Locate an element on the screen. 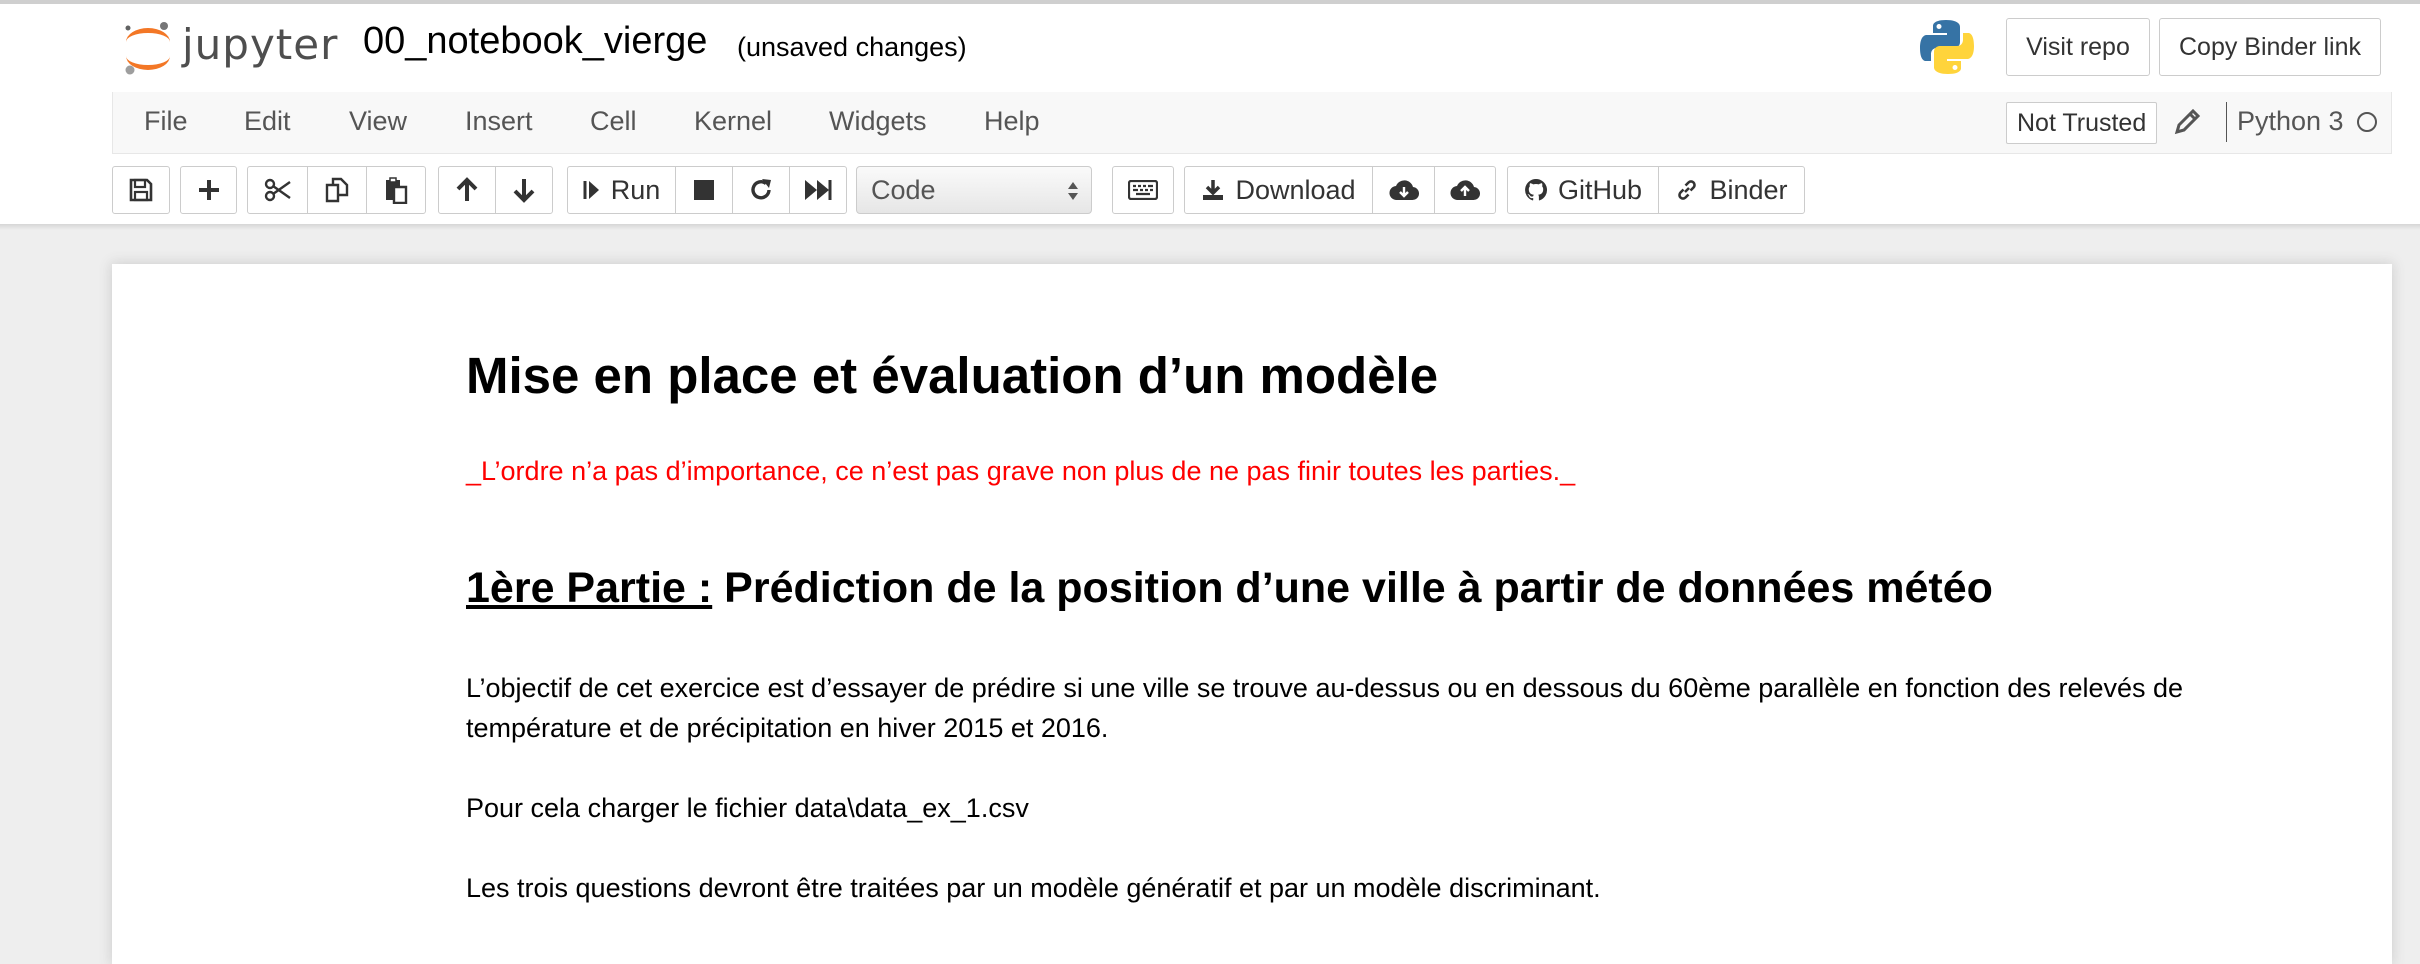 Image resolution: width=2420 pixels, height=964 pixels. step-forward-icon is located at coordinates (591, 190).